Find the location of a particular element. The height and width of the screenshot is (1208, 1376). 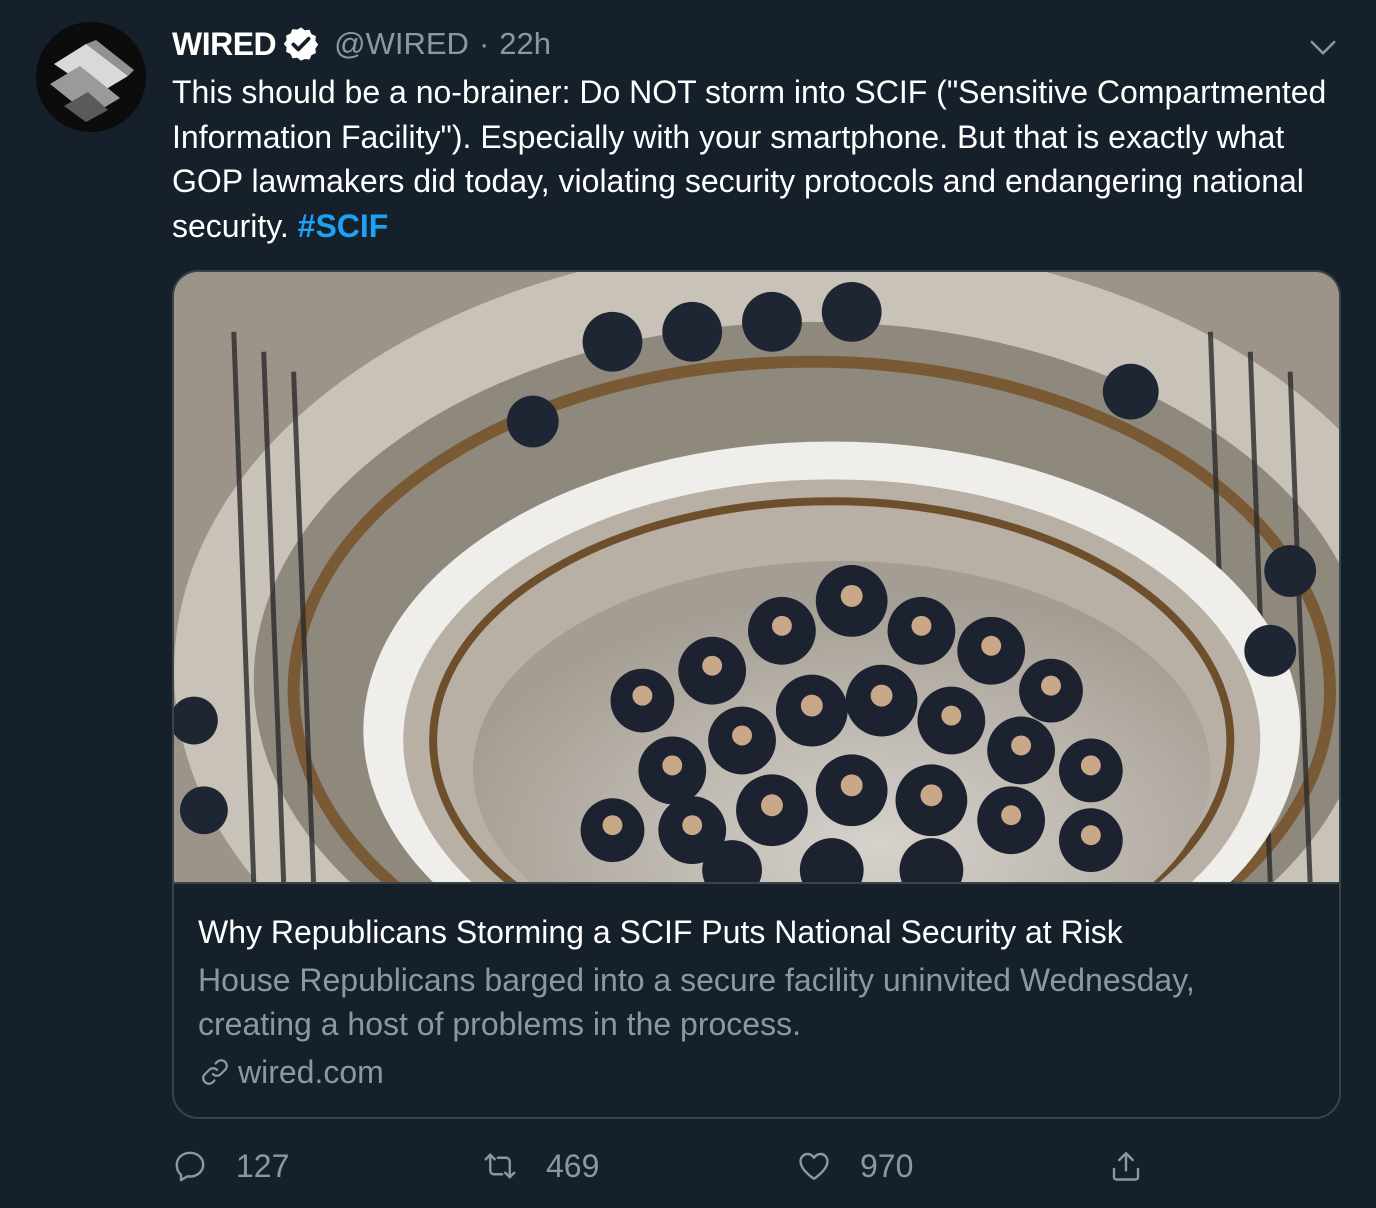

heart-icon is located at coordinates (814, 1166).